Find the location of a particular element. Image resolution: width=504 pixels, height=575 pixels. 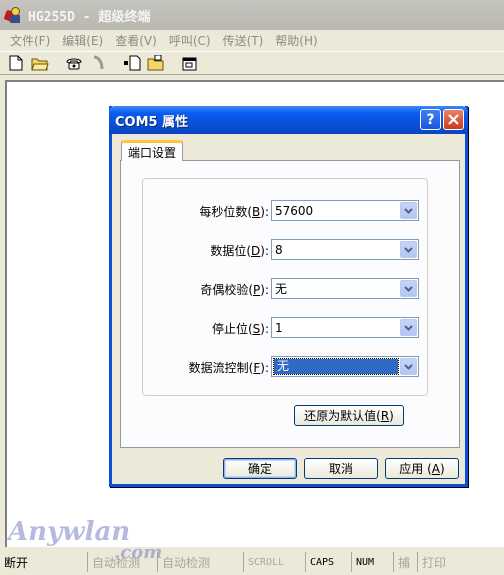

status-capture: 捕 is located at coordinates (406, 562).